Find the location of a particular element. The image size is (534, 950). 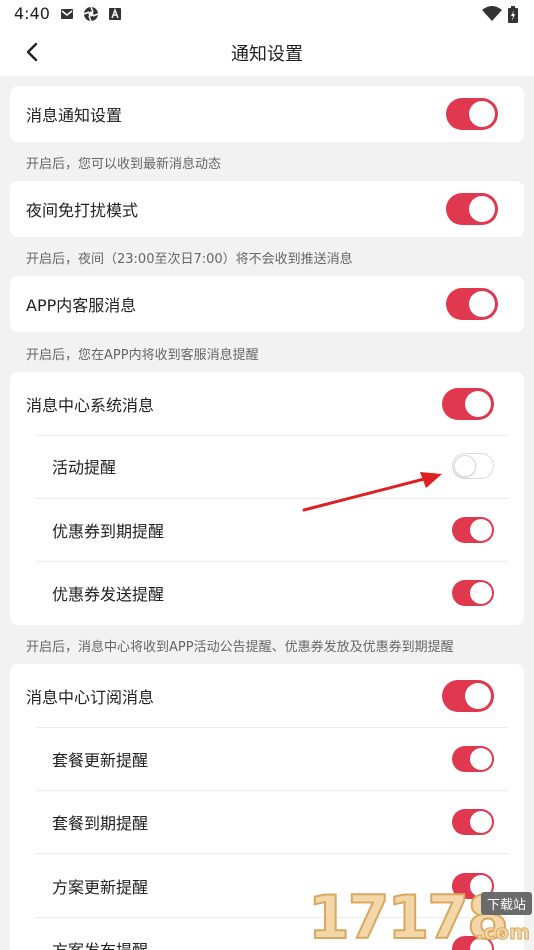

app-service-card: APP内客服消息 is located at coordinates (267, 304).